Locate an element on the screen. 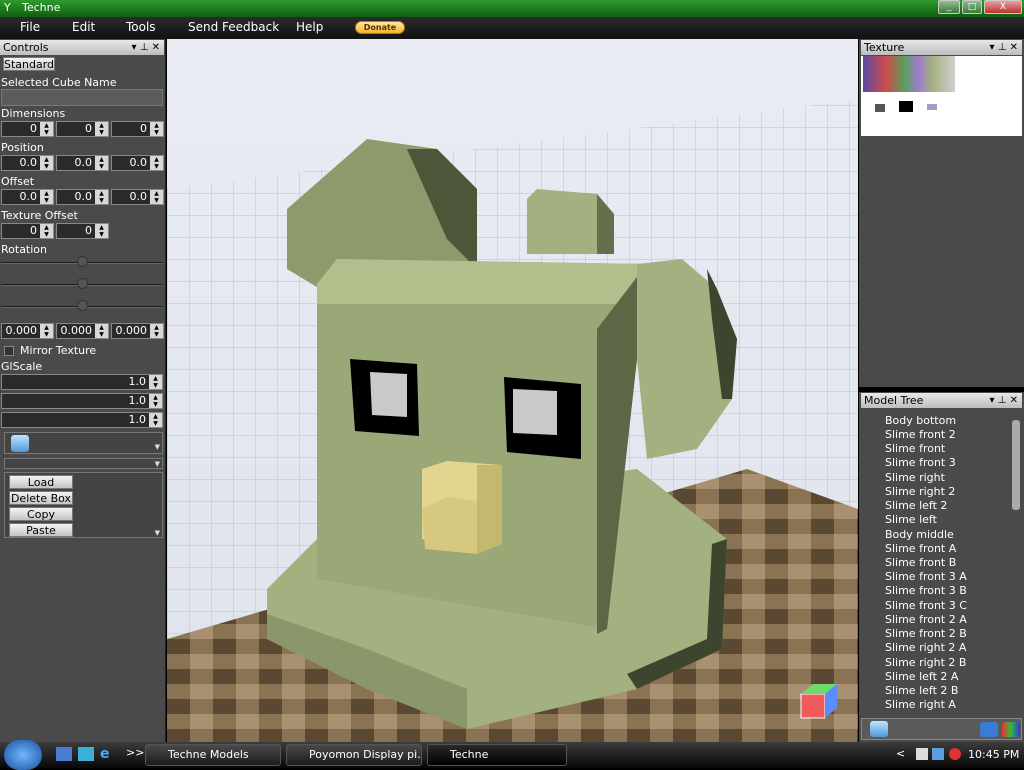 The image size is (1024, 770). texture-preview is located at coordinates (941, 96).